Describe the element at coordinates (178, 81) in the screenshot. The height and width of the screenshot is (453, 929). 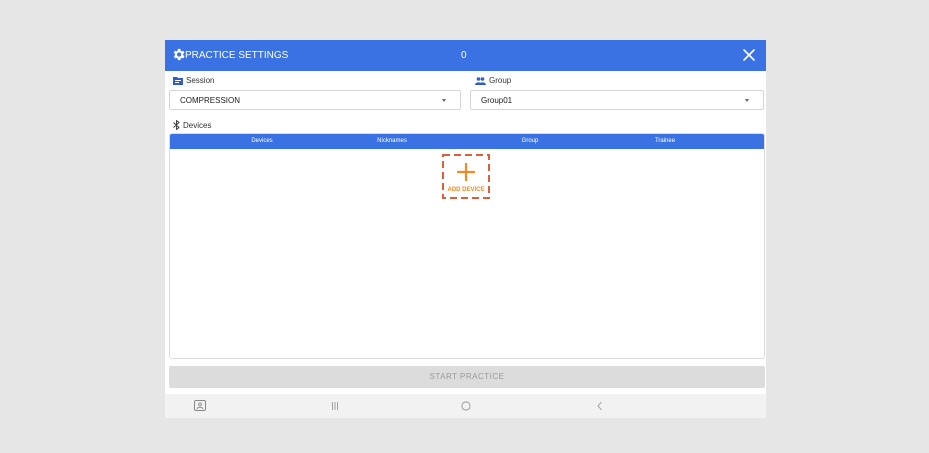
I see `folder-icon` at that location.